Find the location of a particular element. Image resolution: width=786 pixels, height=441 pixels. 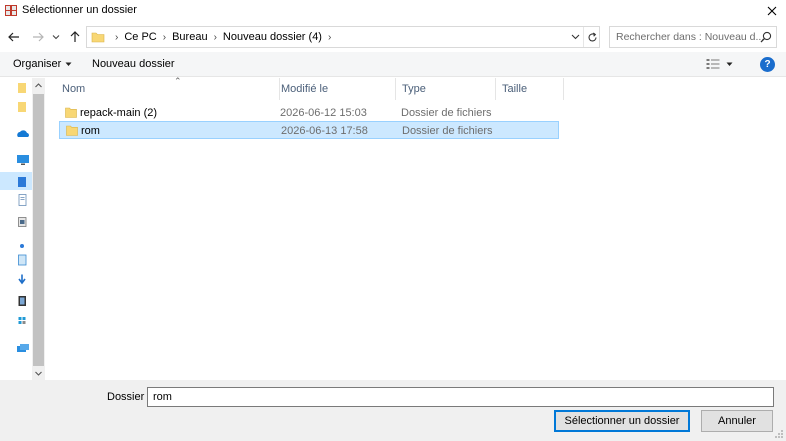

arrow-right-icon is located at coordinates (38, 37).